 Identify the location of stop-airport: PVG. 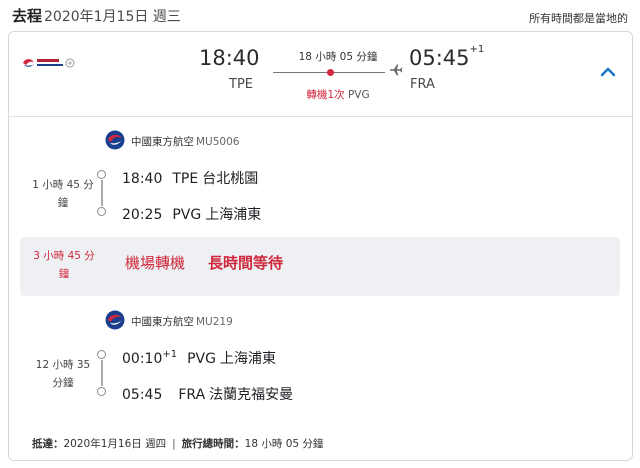
(358, 95).